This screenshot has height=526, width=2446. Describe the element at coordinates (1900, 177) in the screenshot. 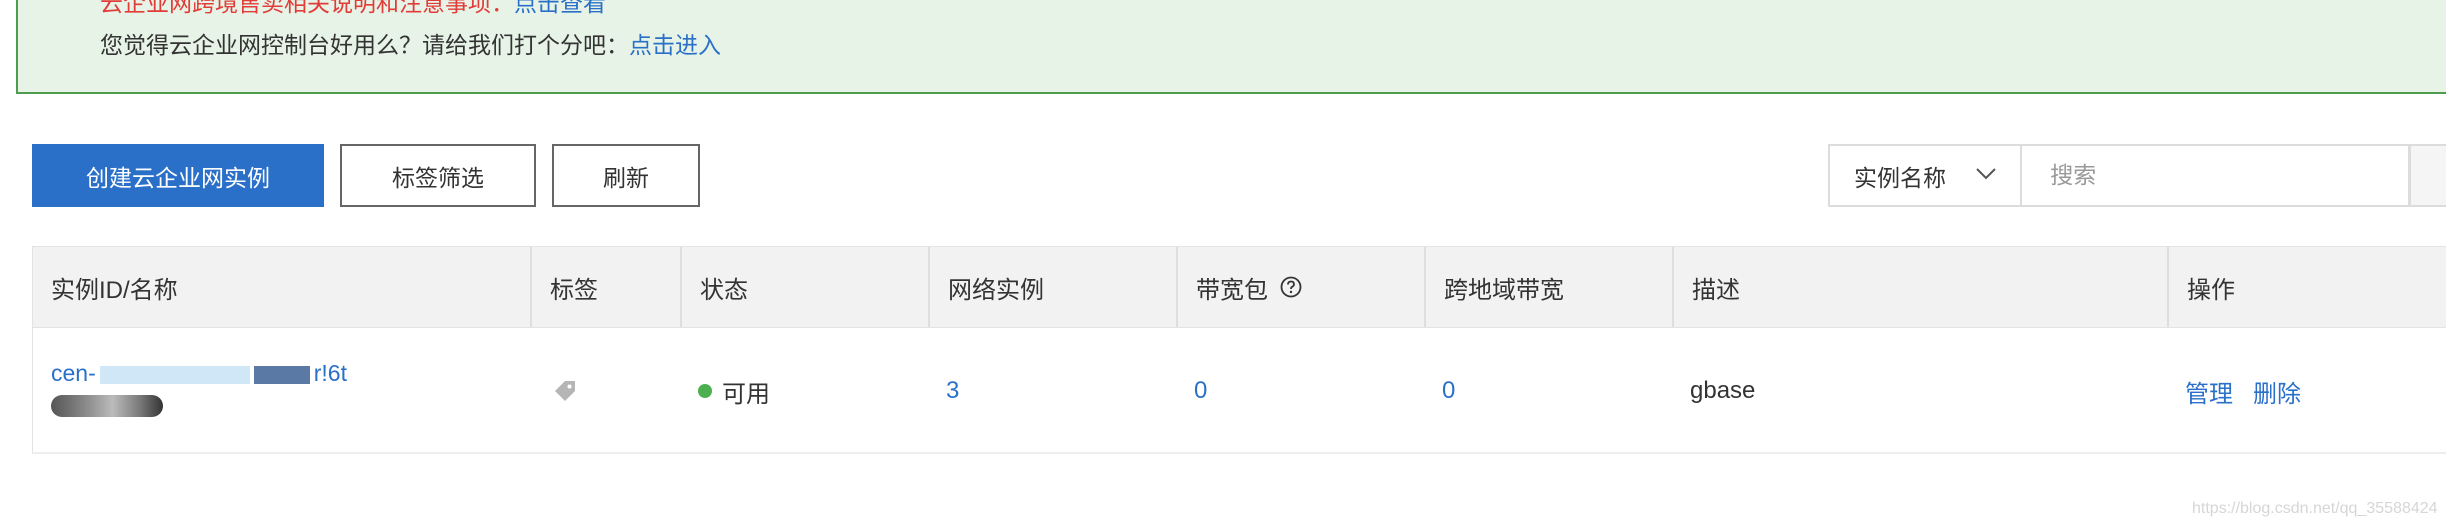

I see `search-type-value: 实例名称` at that location.